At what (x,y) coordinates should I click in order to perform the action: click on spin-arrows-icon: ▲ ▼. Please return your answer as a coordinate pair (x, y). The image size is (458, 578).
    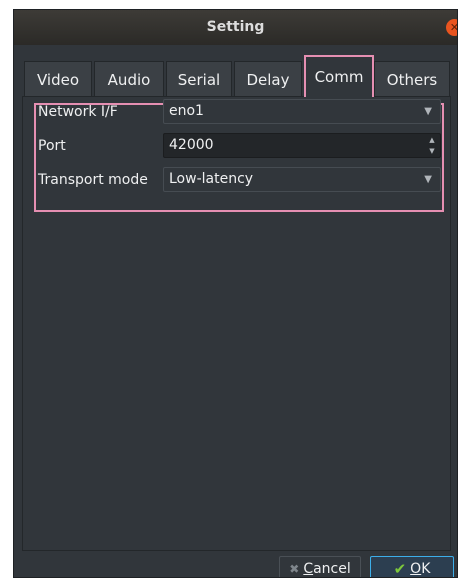
    Looking at the image, I should click on (432, 145).